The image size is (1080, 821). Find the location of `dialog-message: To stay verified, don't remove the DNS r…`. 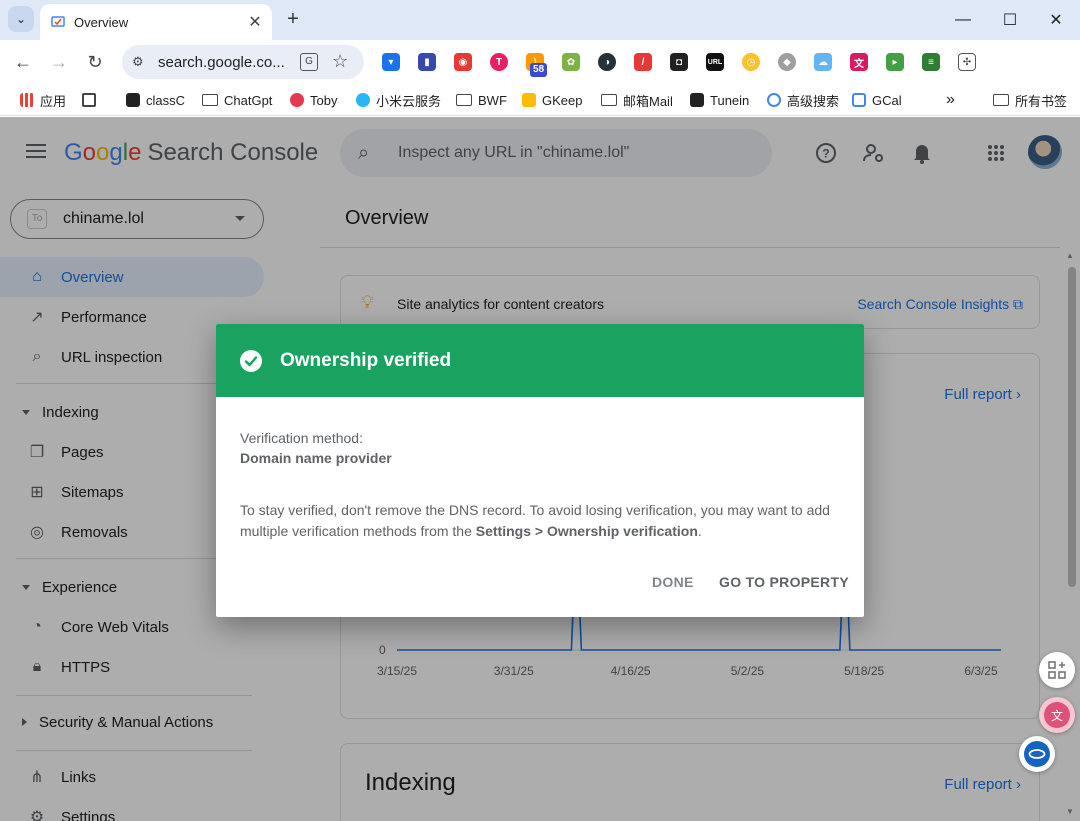

dialog-message: To stay verified, don't remove the DNS r… is located at coordinates (540, 521).